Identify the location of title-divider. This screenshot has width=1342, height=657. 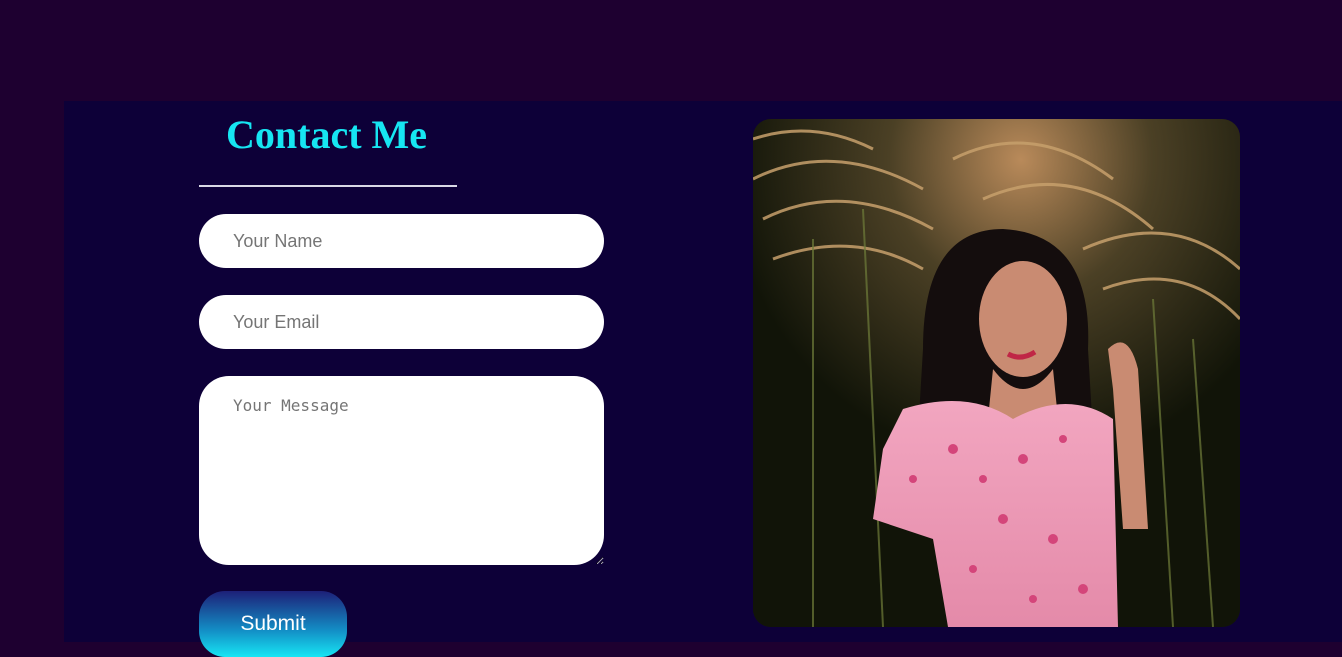
(328, 186).